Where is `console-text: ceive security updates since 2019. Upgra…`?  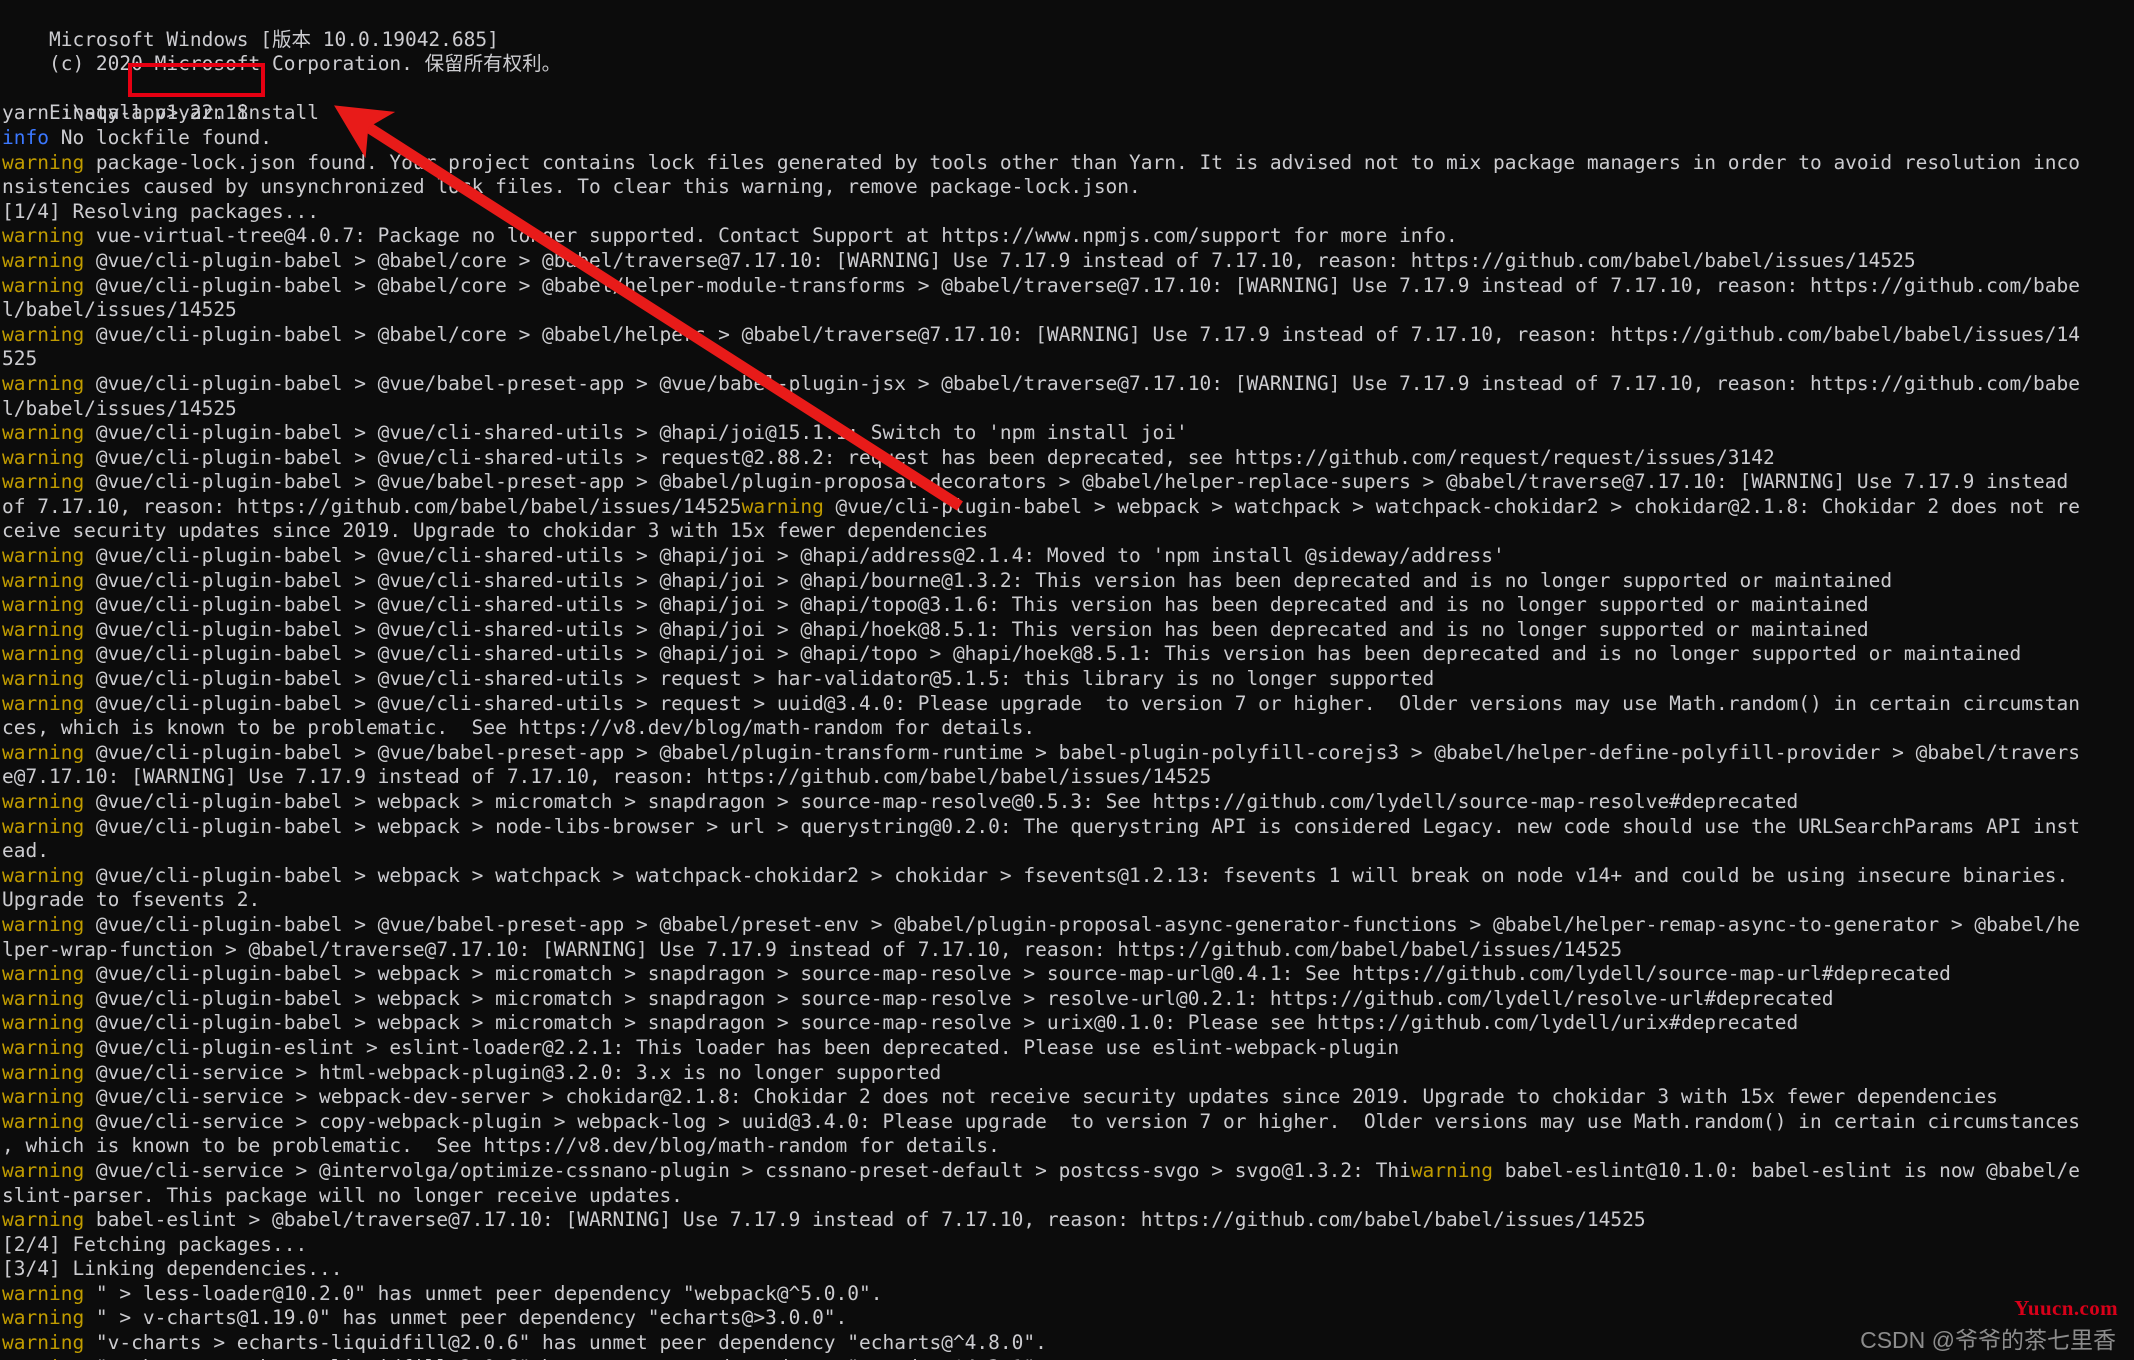 console-text: ceive security updates since 2019. Upgra… is located at coordinates (495, 531).